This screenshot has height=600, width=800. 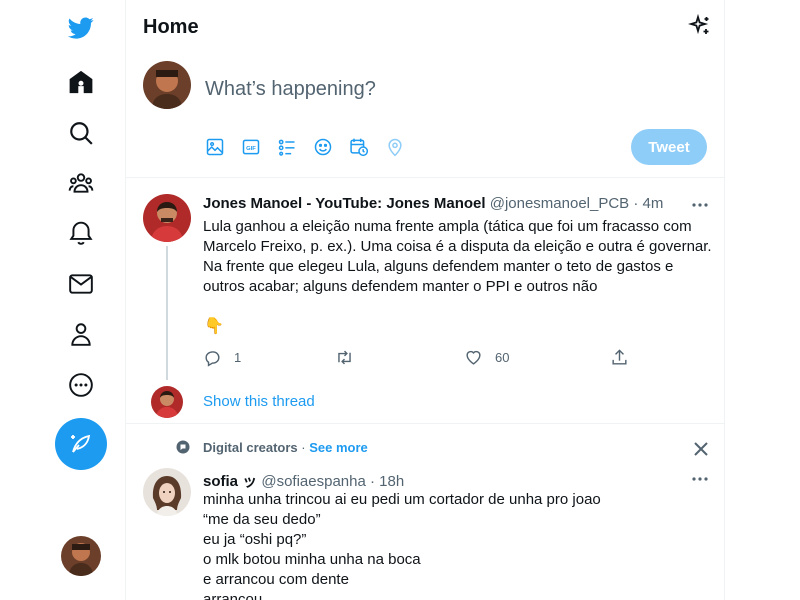 I want to click on pointing-down-emoji: 👇, so click(x=214, y=326).